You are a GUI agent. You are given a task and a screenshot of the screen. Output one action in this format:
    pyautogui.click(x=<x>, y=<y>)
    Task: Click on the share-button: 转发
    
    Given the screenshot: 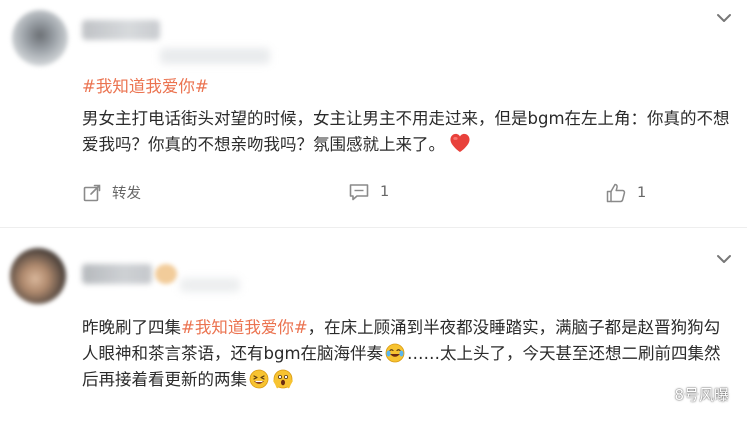 What is the action you would take?
    pyautogui.click(x=111, y=192)
    